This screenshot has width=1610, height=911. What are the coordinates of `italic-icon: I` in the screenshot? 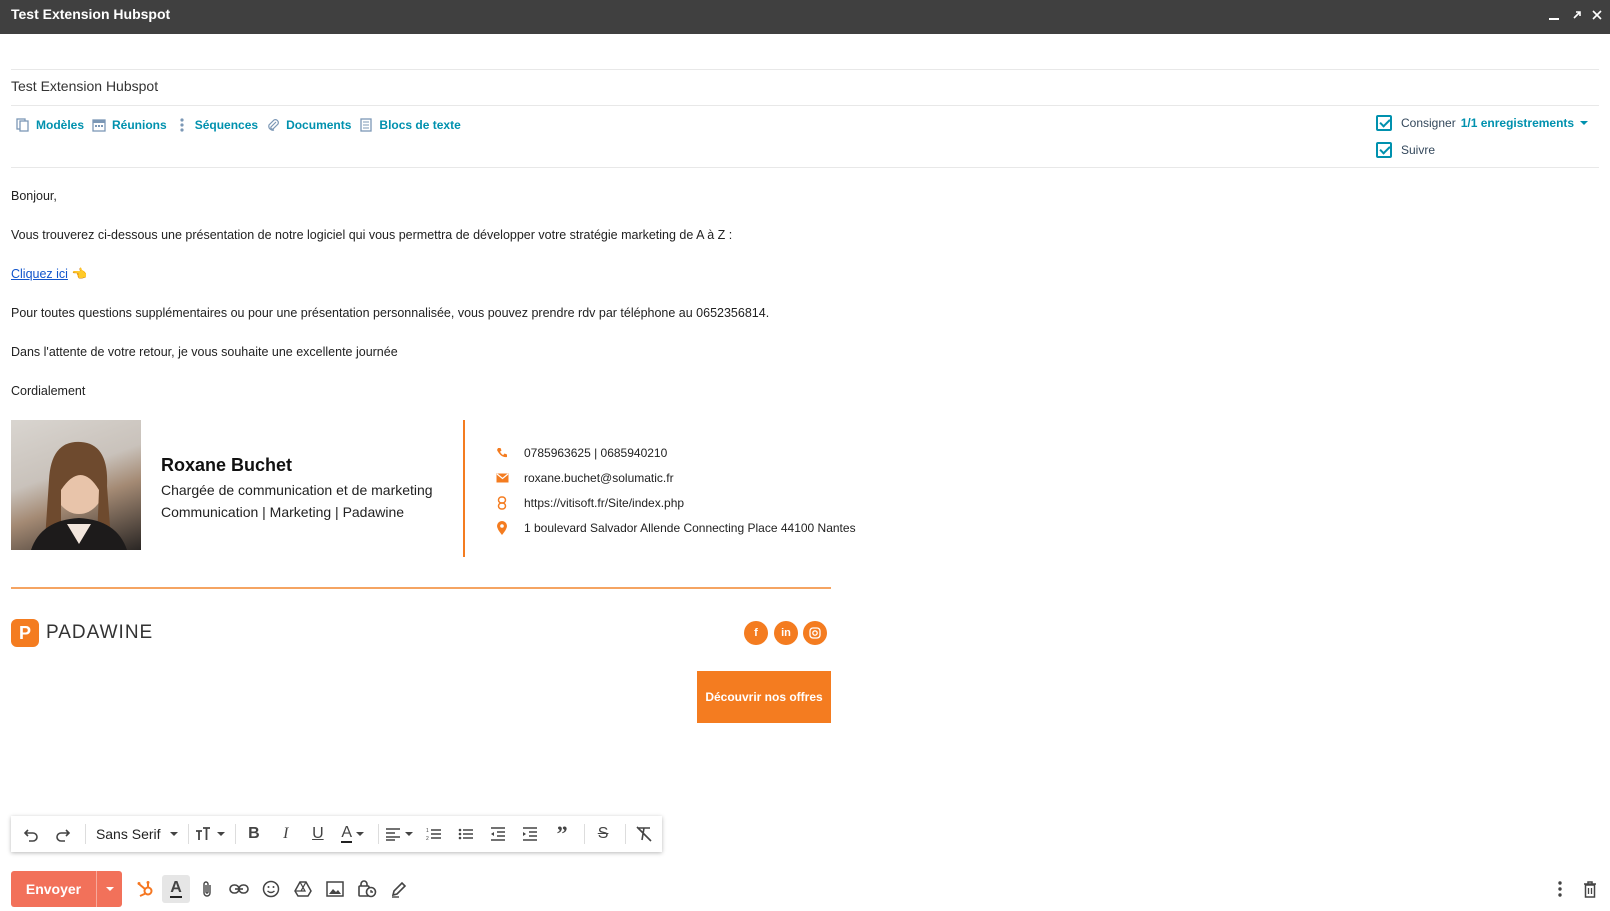 It's located at (286, 834).